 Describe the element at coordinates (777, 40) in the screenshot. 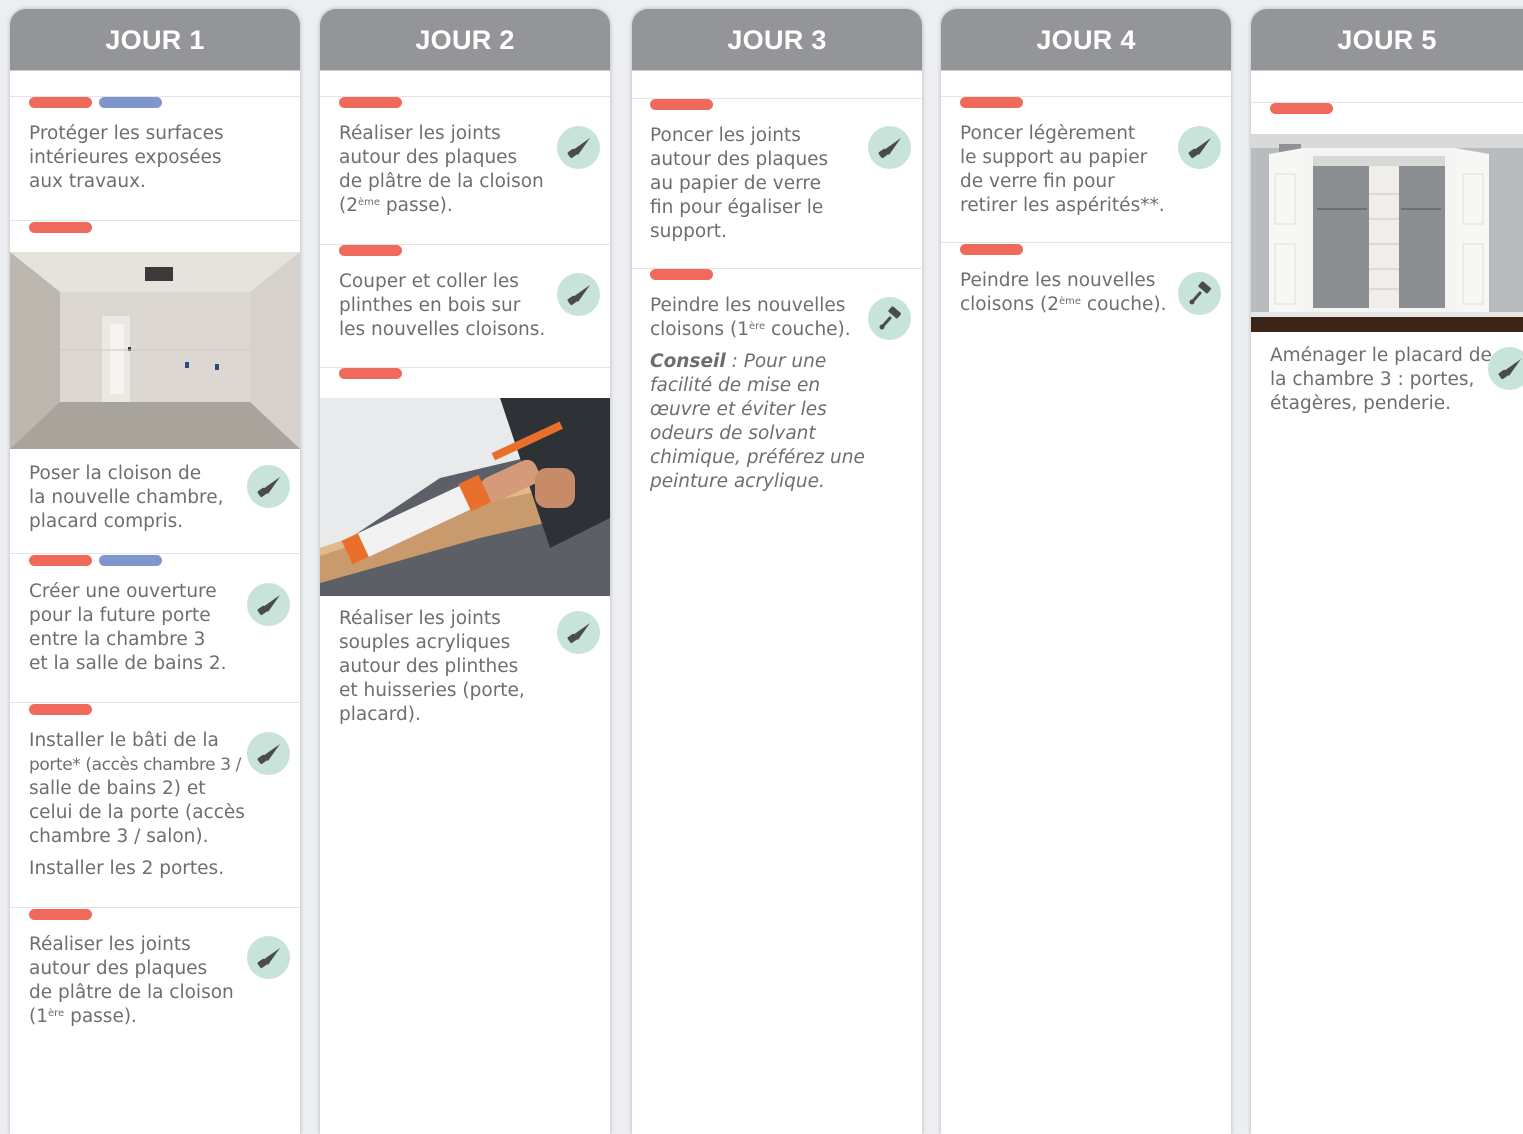

I see `day-header: JOUR 3` at that location.